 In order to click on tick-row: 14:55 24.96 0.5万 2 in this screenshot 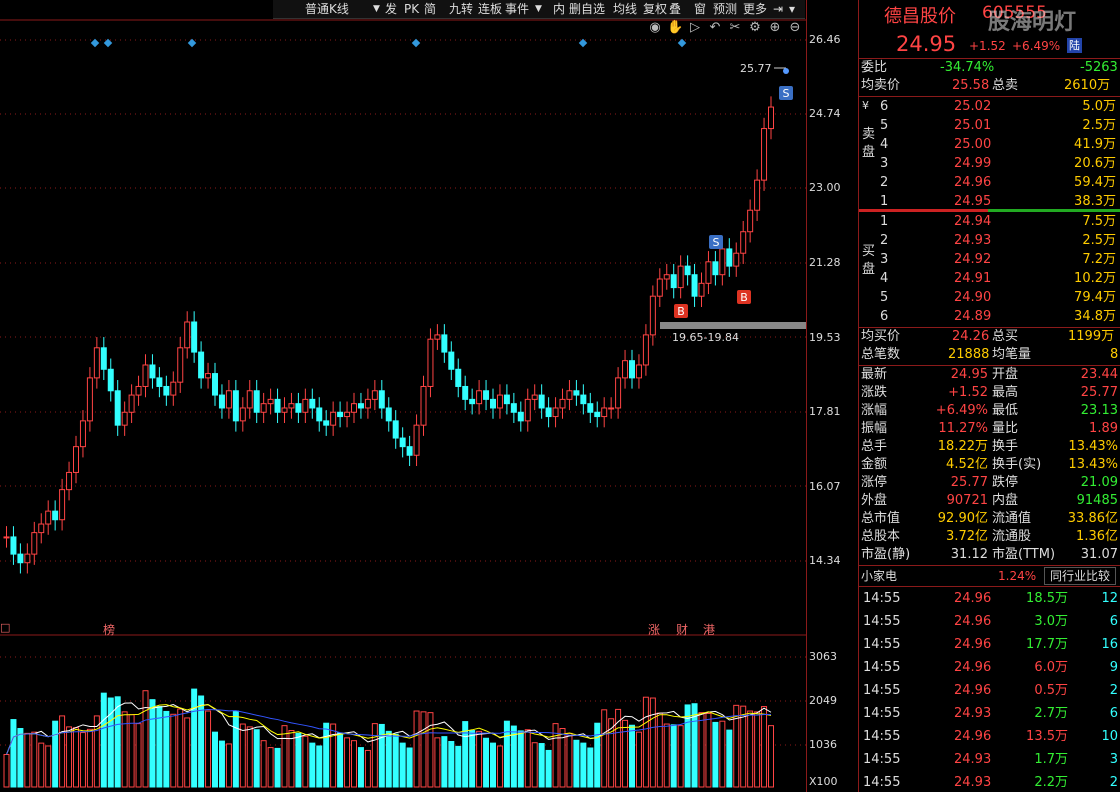, I will do `click(989, 691)`.